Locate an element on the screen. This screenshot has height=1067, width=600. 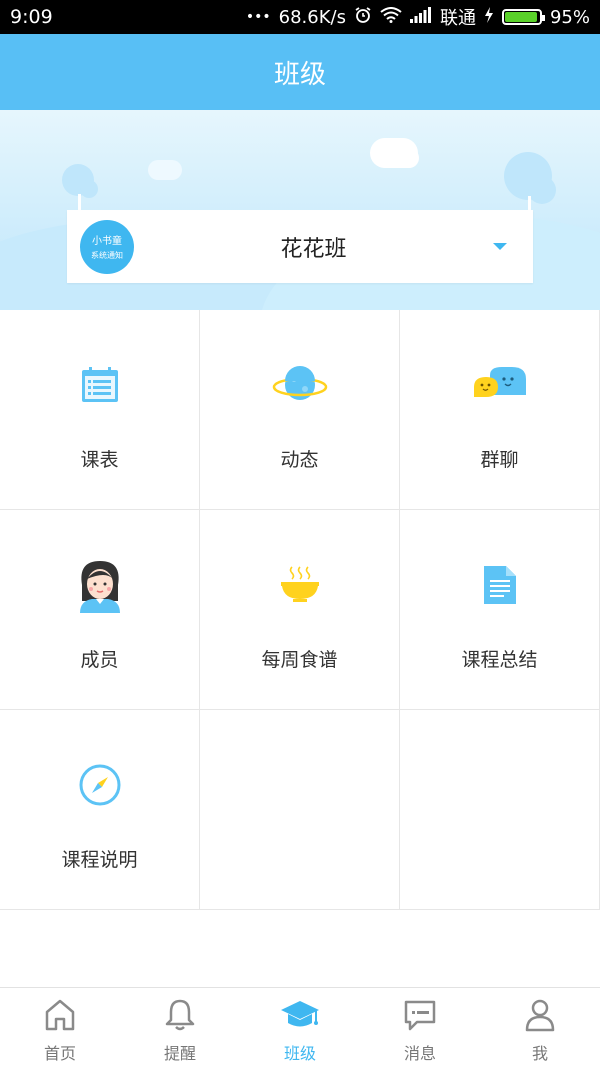
tab-label: 消息 is located at coordinates (419, 1053).